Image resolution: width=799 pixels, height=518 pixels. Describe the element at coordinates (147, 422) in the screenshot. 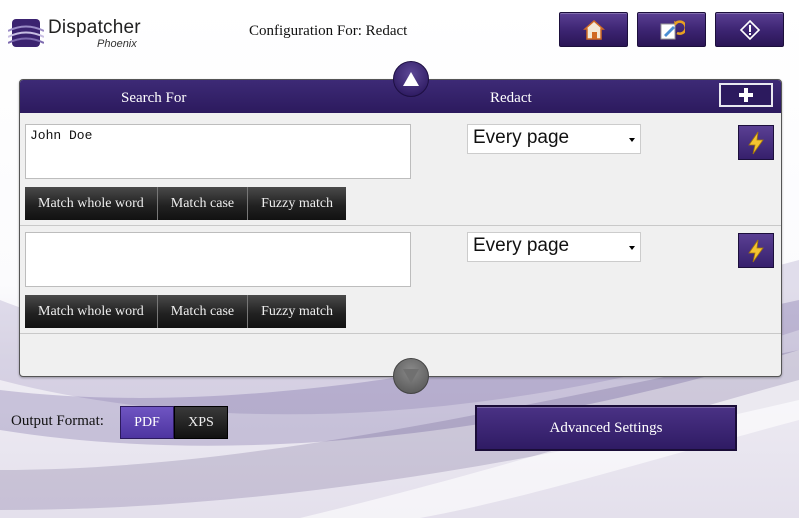

I see `format-pdf-button: PDF` at that location.